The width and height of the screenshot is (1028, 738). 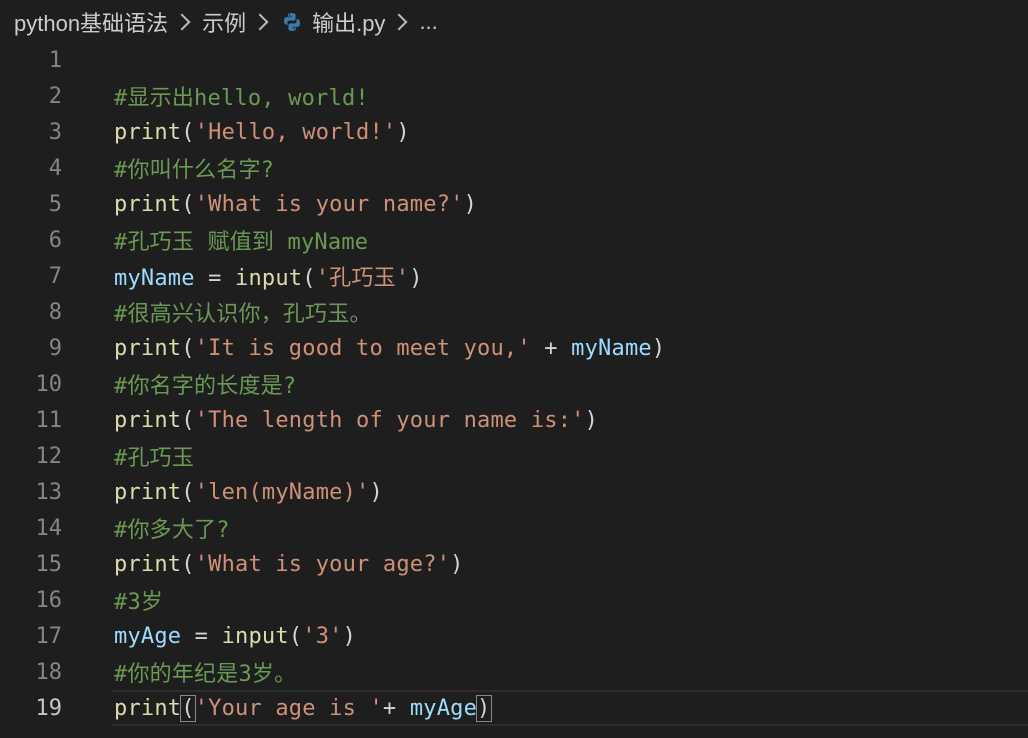 What do you see at coordinates (49, 384) in the screenshot?
I see `line-number: 10` at bounding box center [49, 384].